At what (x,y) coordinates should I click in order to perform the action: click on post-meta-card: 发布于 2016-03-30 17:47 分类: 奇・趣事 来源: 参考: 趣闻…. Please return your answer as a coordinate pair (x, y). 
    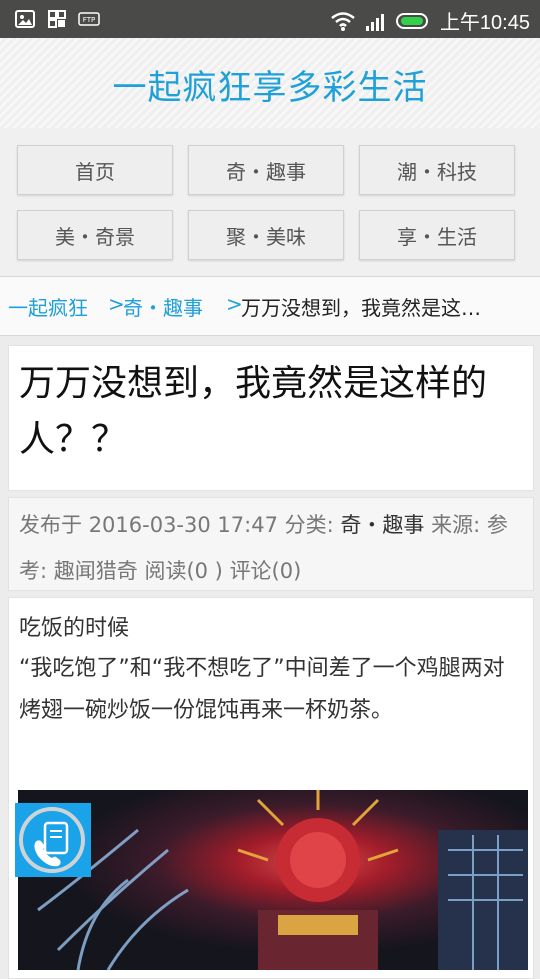
    Looking at the image, I should click on (271, 544).